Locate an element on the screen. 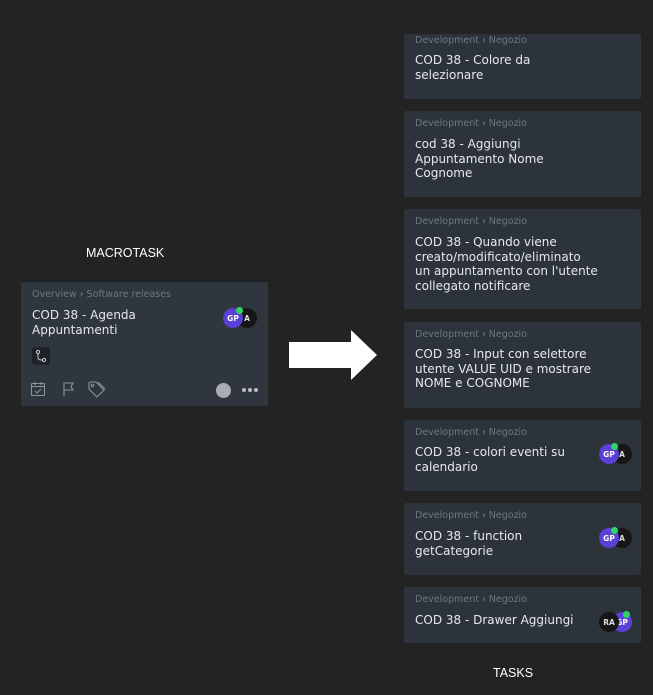  breadcrumb-list: Software releases is located at coordinates (129, 294).